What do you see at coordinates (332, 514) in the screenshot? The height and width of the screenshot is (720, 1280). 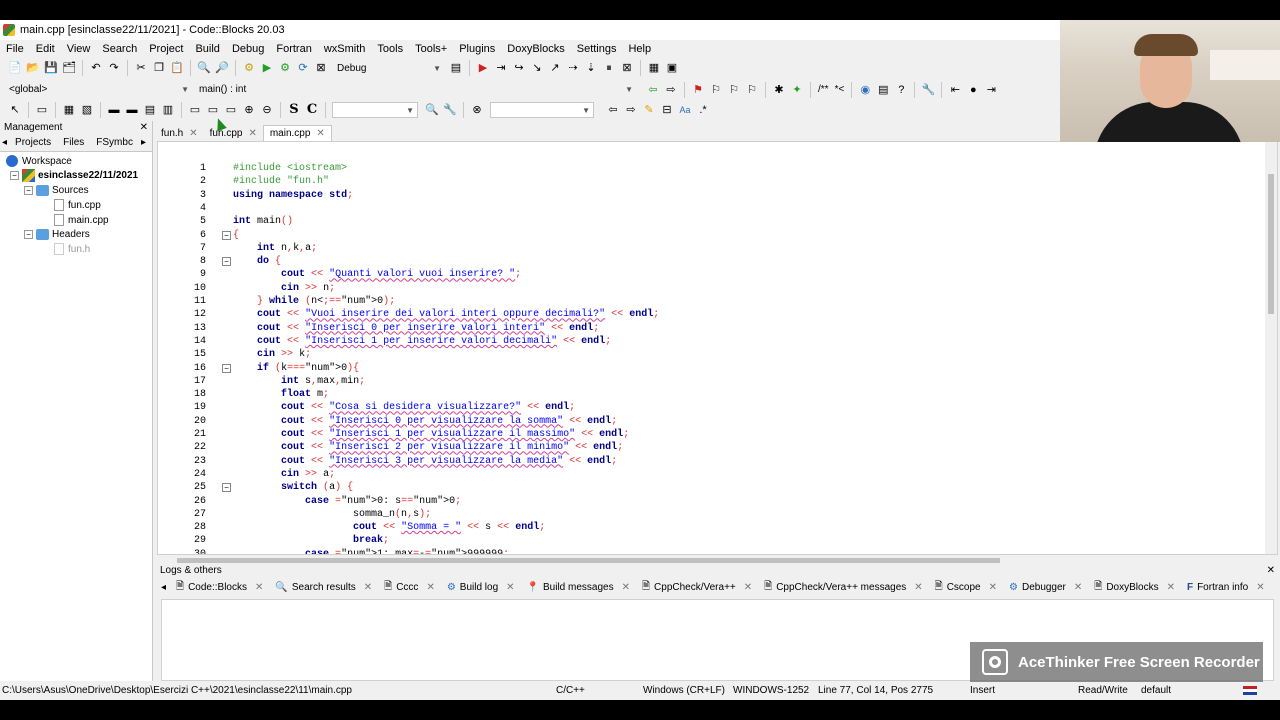 I see `code-line: somma_n(n,s);` at bounding box center [332, 514].